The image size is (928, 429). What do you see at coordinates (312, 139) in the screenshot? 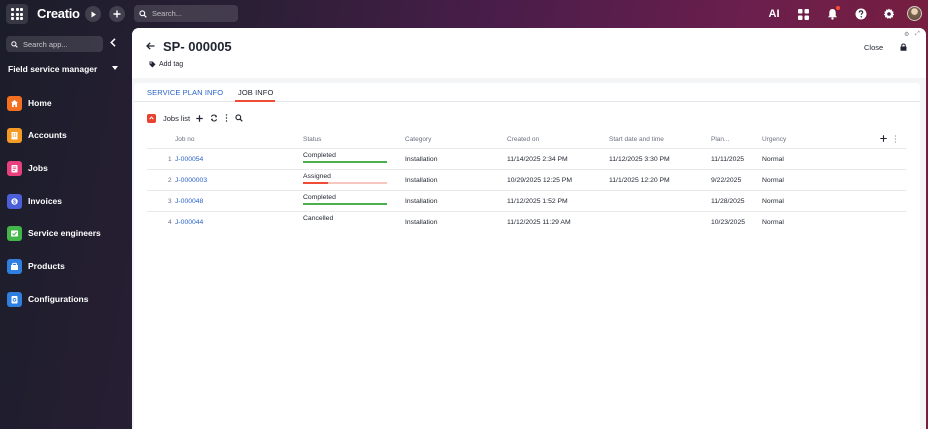
I see `column-header-status: Status` at bounding box center [312, 139].